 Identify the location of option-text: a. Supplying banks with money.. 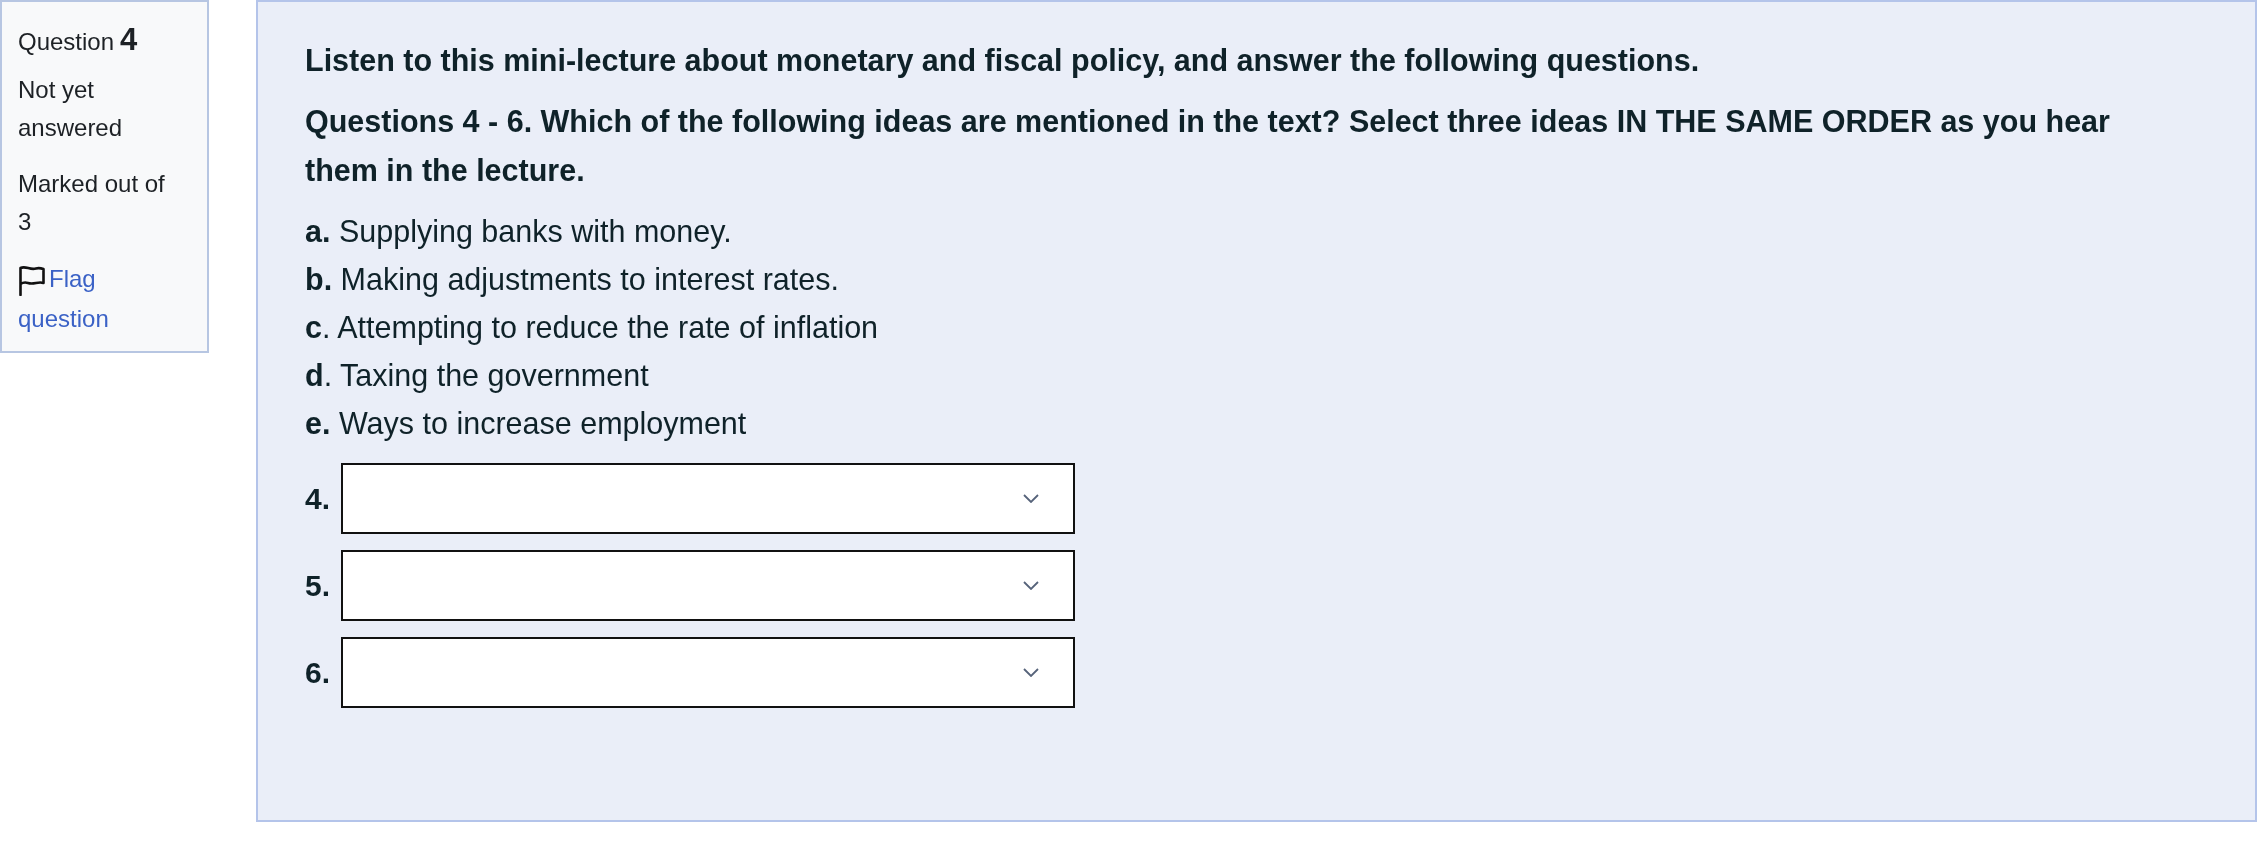
(518, 231).